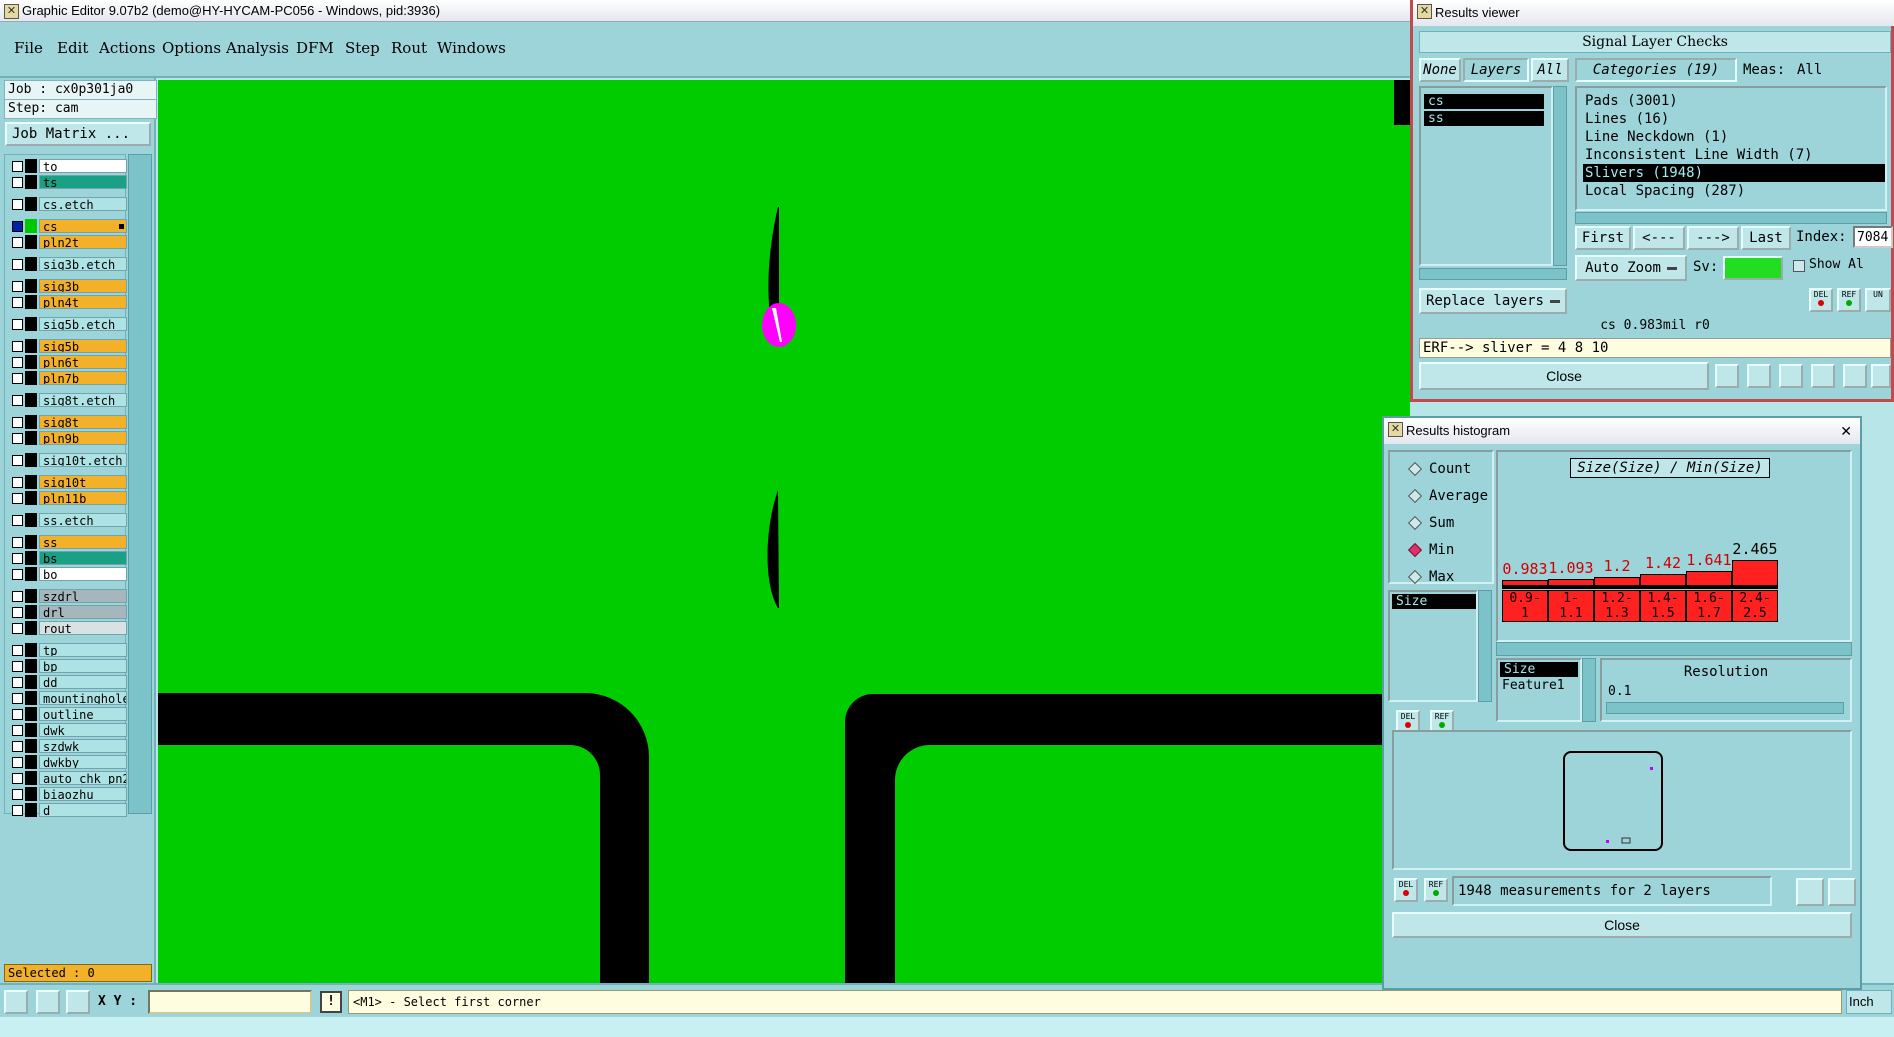  Describe the element at coordinates (83, 362) in the screenshot. I see `layer-name: pln6t` at that location.